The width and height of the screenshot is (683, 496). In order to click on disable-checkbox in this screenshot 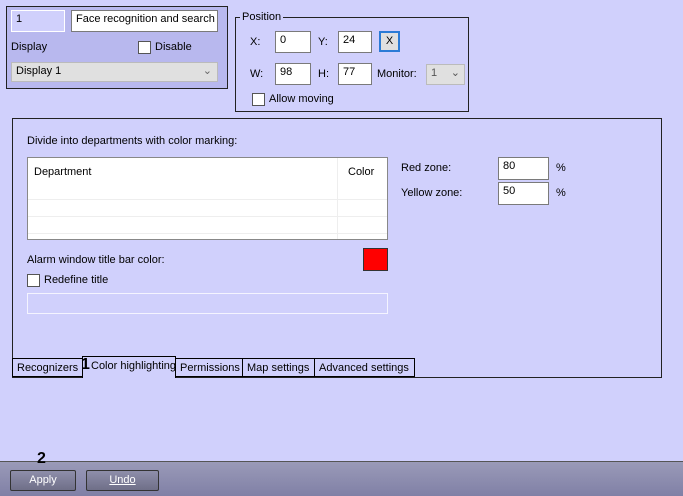, I will do `click(144, 47)`.